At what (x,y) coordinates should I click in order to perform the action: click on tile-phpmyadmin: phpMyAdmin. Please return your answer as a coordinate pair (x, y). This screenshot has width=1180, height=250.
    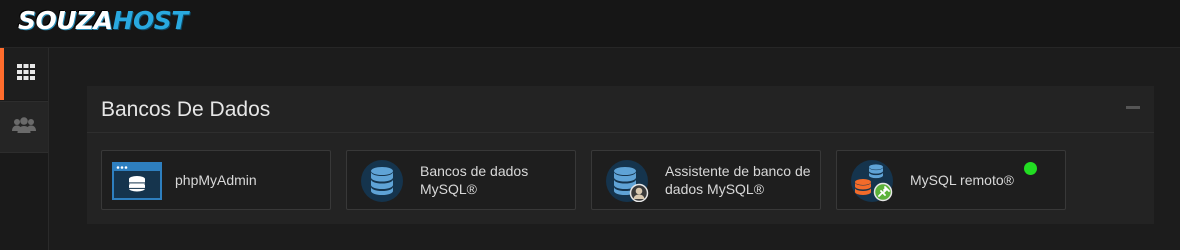
    Looking at the image, I should click on (216, 180).